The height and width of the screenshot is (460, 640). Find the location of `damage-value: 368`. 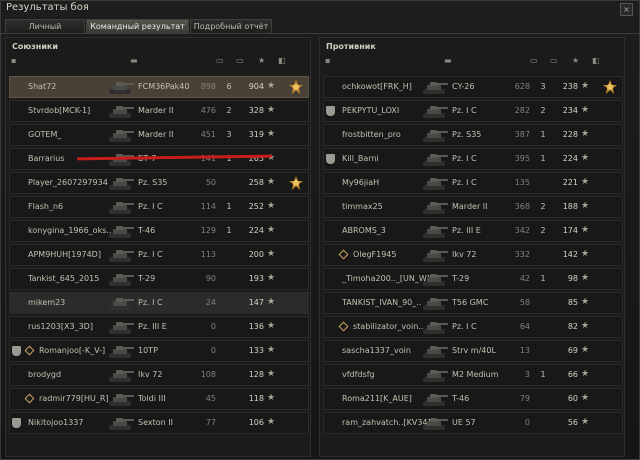

damage-value: 368 is located at coordinates (522, 206).